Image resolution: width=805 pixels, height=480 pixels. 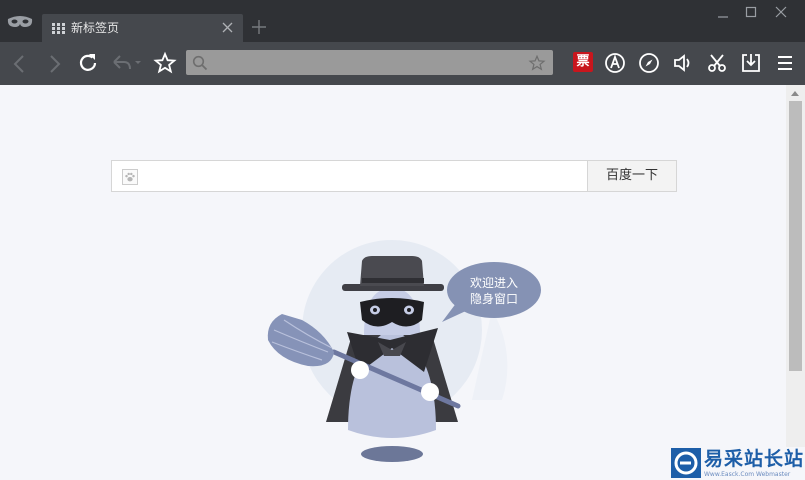 I want to click on easck-logo-icon, so click(x=686, y=463).